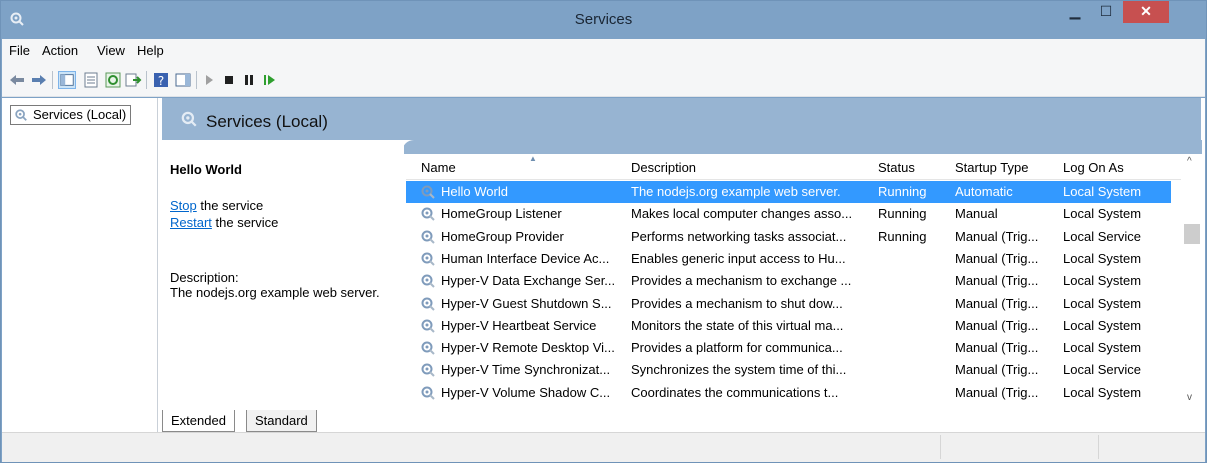  I want to click on menu-view: View, so click(111, 50).